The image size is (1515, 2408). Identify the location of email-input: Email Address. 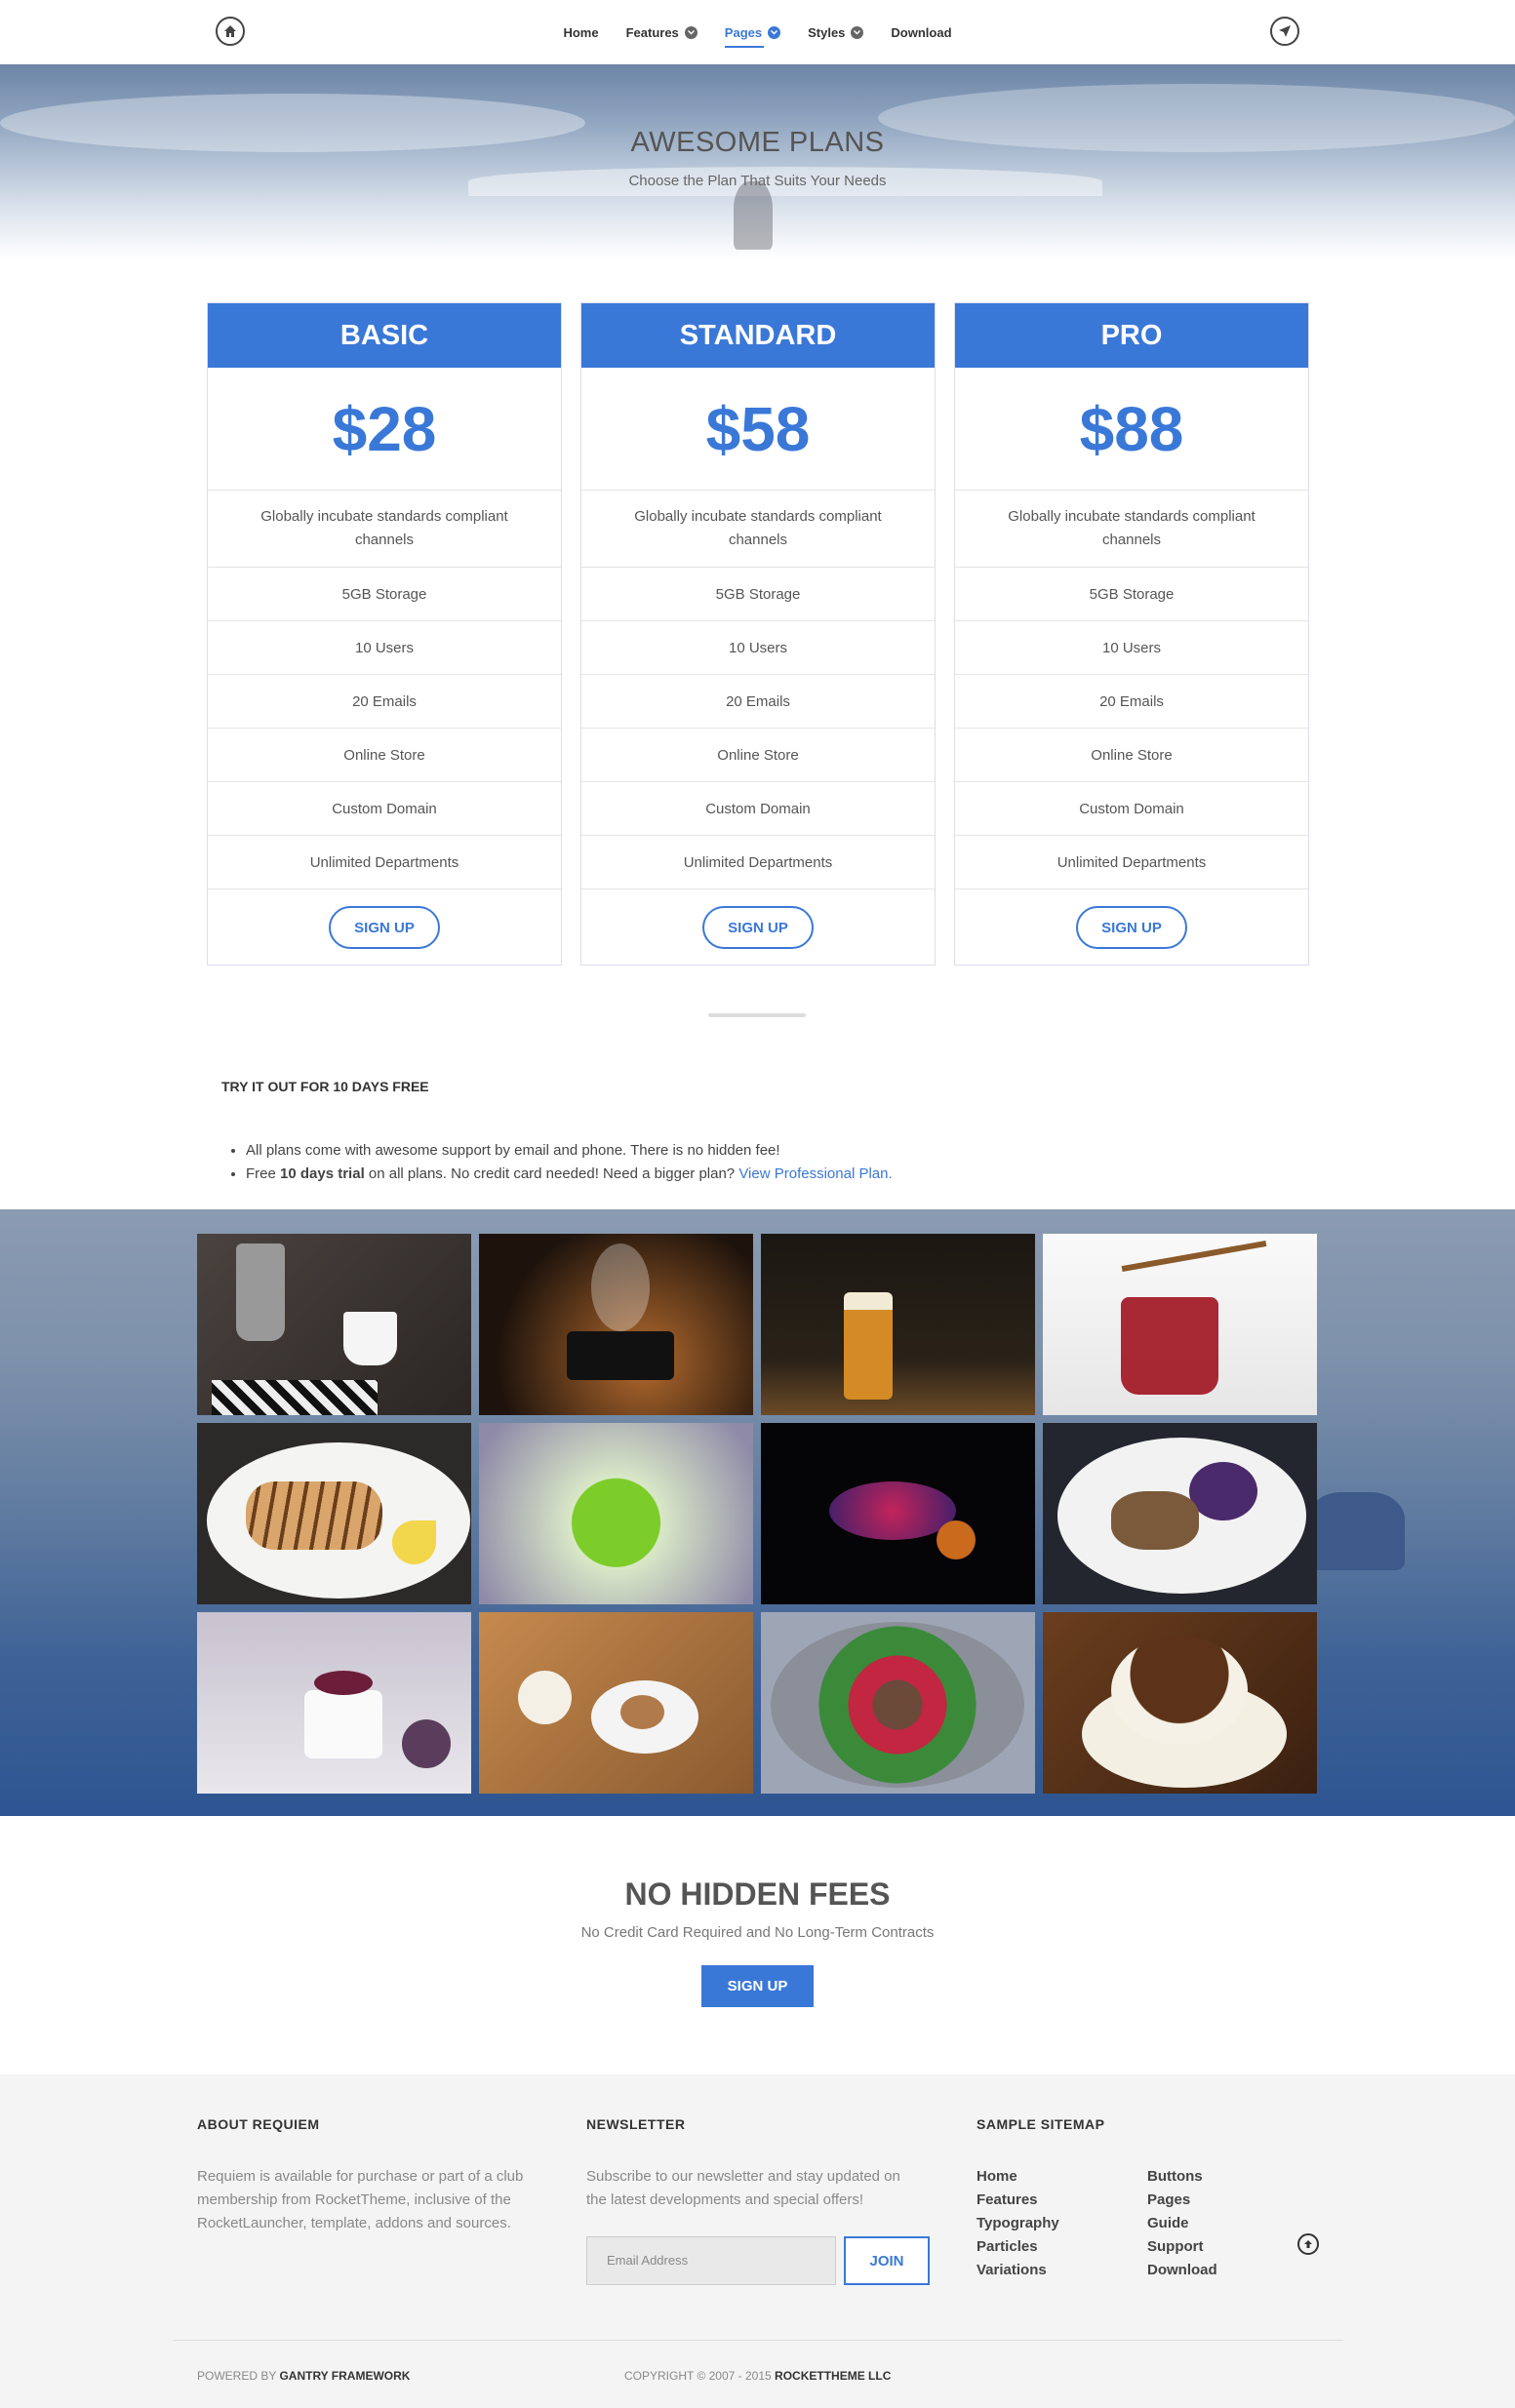
(711, 2260).